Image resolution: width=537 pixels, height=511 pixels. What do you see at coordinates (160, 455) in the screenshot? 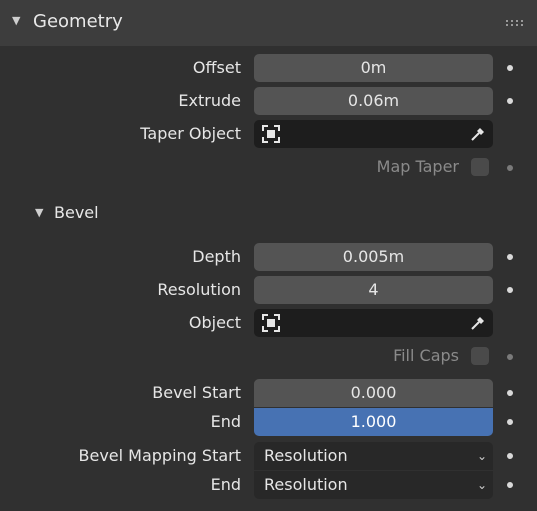
I see `bevel-mapping-start-label: Bevel Mapping Start` at bounding box center [160, 455].